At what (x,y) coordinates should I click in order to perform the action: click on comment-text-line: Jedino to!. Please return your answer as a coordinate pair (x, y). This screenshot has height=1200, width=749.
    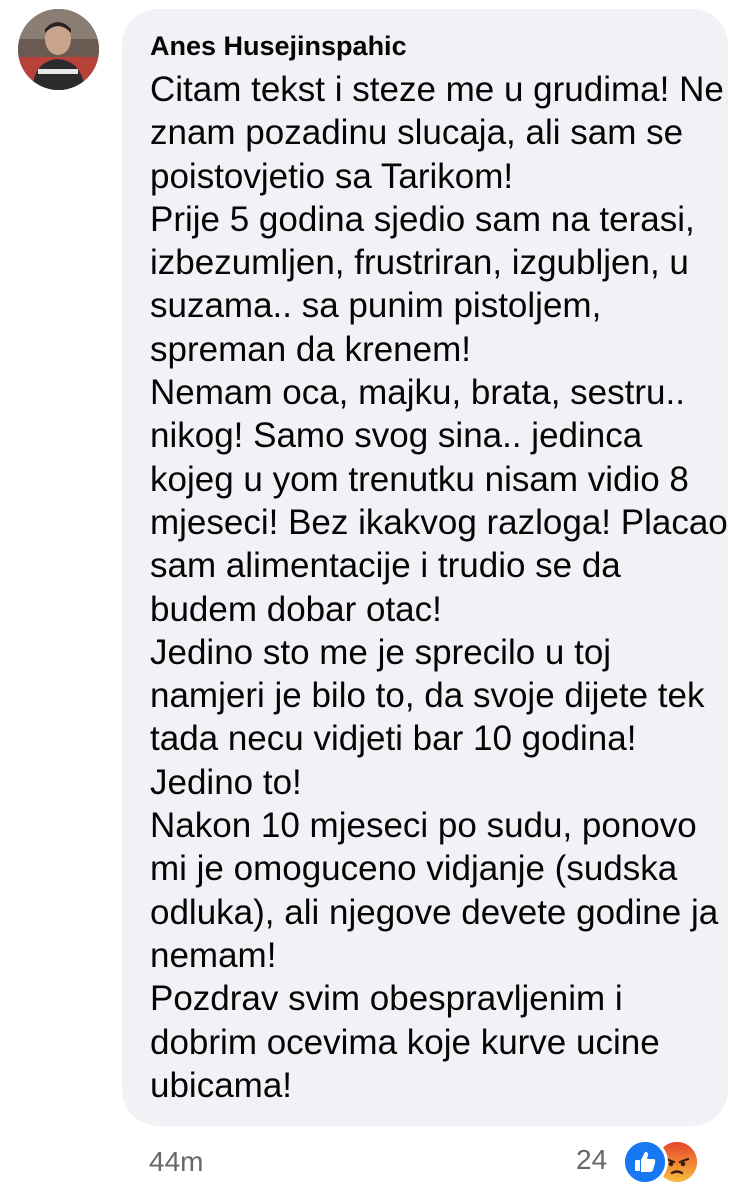
    Looking at the image, I should click on (226, 782).